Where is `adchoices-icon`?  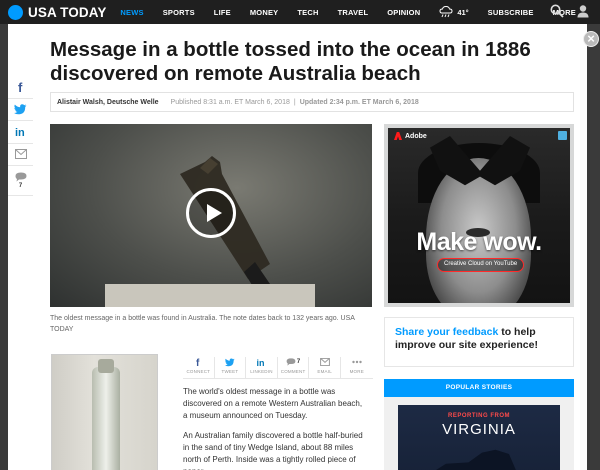
adchoices-icon is located at coordinates (562, 135).